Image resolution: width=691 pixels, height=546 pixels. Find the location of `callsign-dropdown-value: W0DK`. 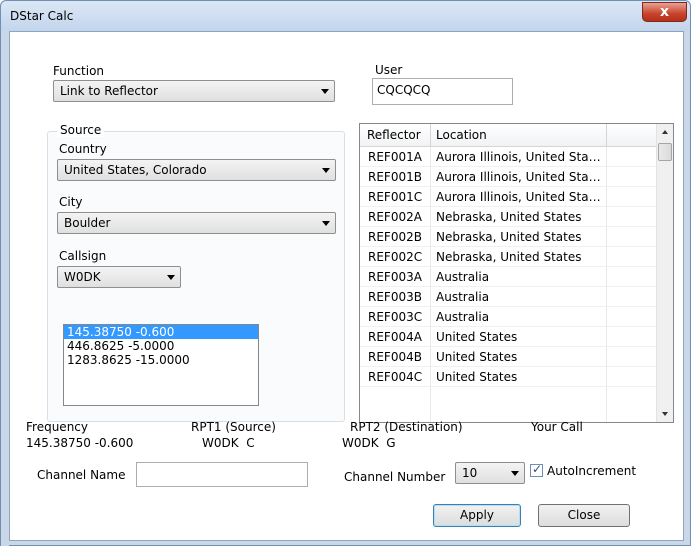

callsign-dropdown-value: W0DK is located at coordinates (82, 277).